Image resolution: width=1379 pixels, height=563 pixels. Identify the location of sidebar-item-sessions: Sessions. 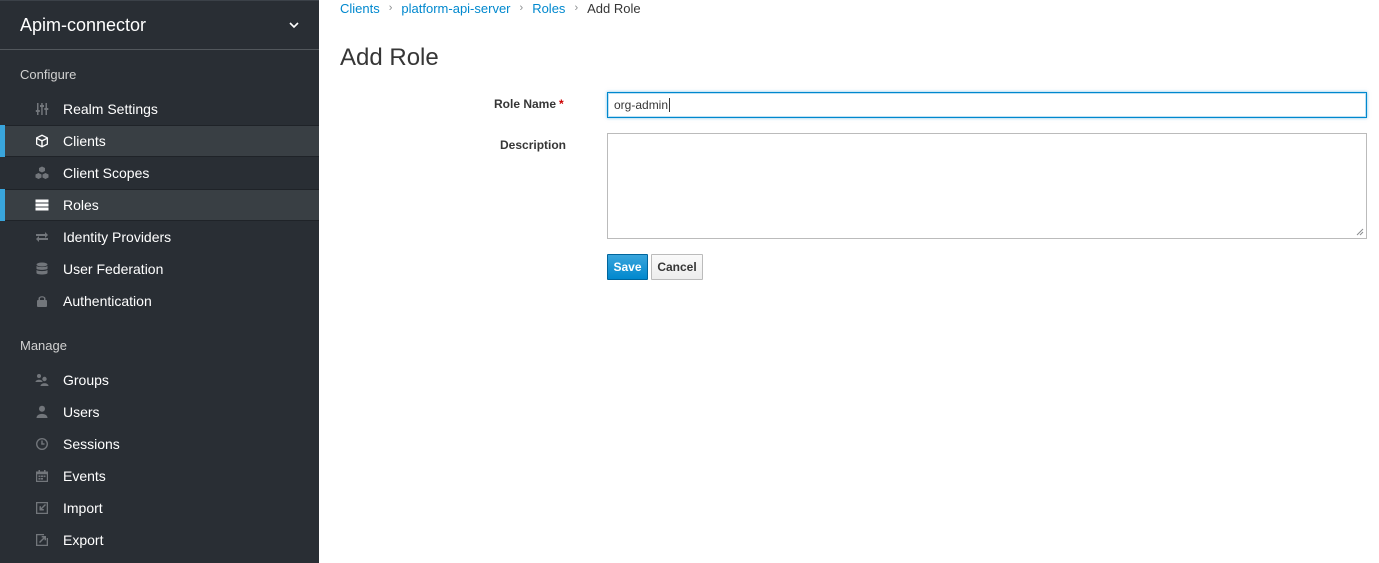
(159, 444).